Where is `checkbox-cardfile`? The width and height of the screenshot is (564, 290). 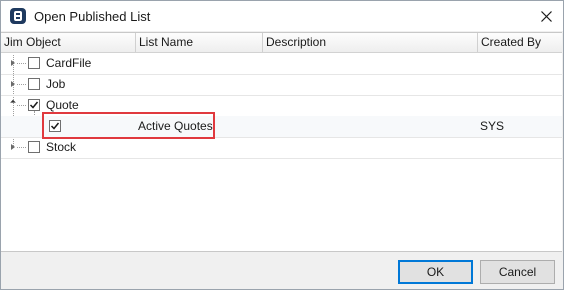 checkbox-cardfile is located at coordinates (34, 63).